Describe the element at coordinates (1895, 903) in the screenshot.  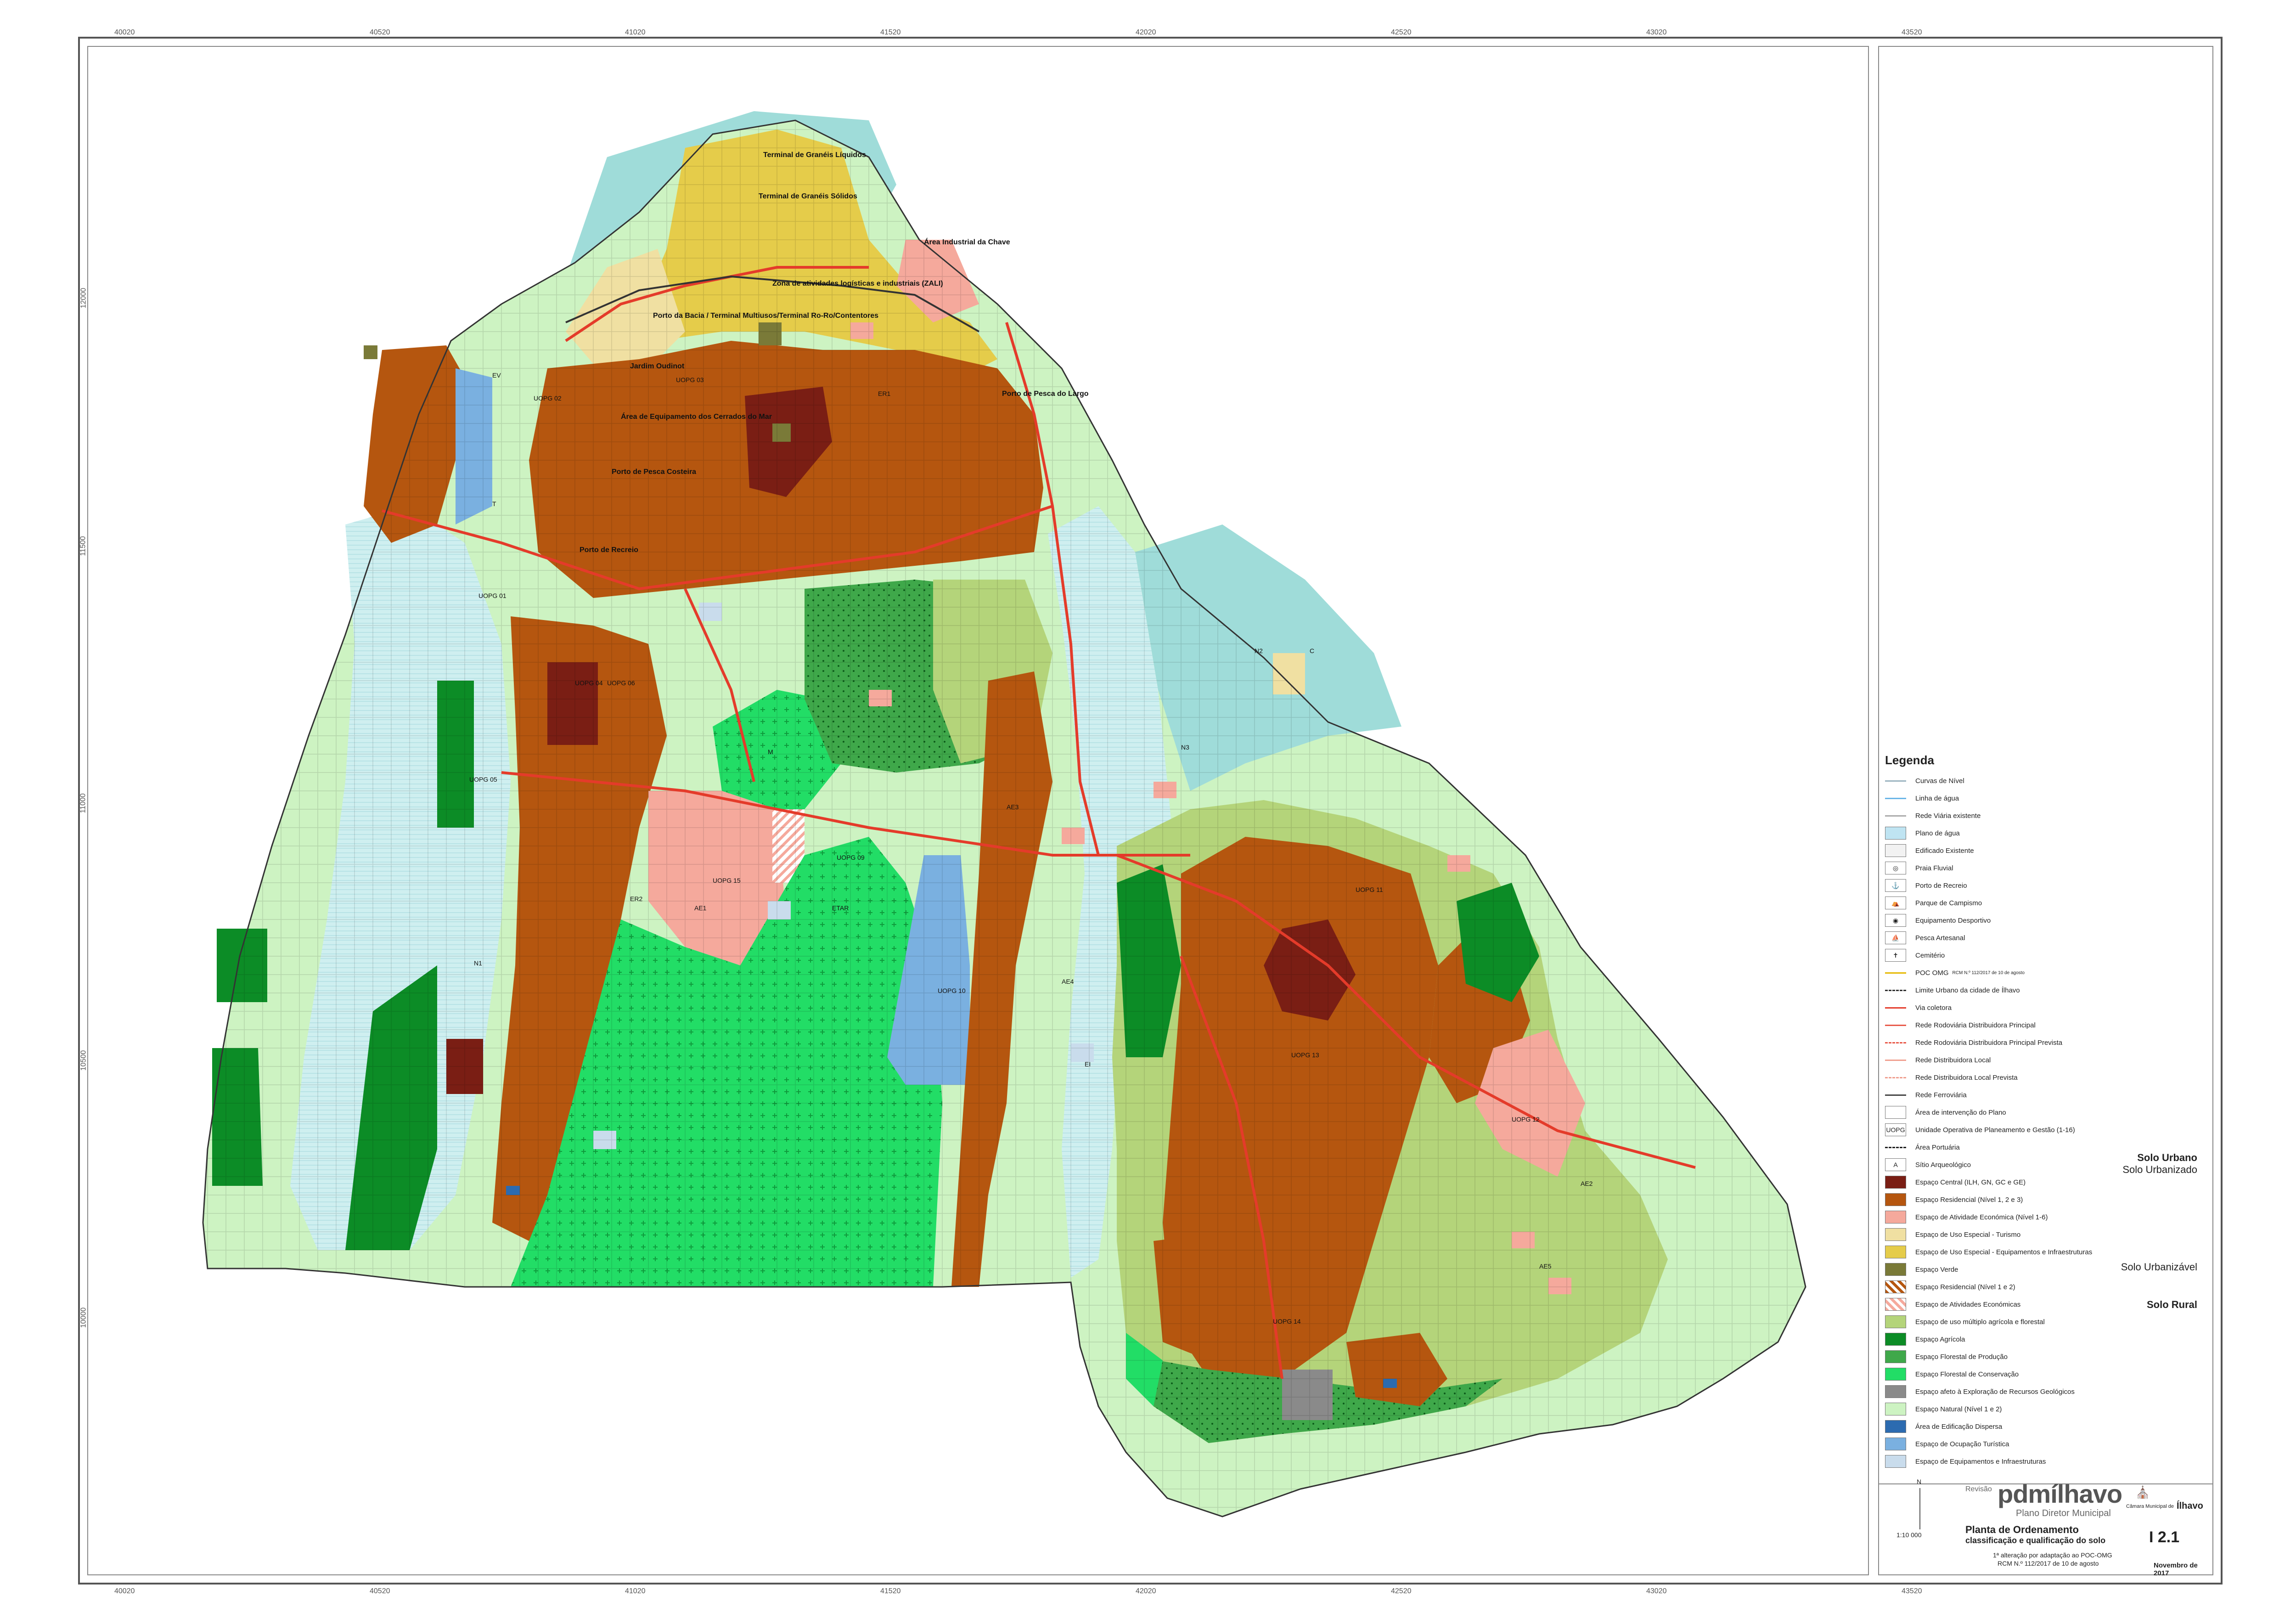
I see `legend-swatch: ⛺` at that location.